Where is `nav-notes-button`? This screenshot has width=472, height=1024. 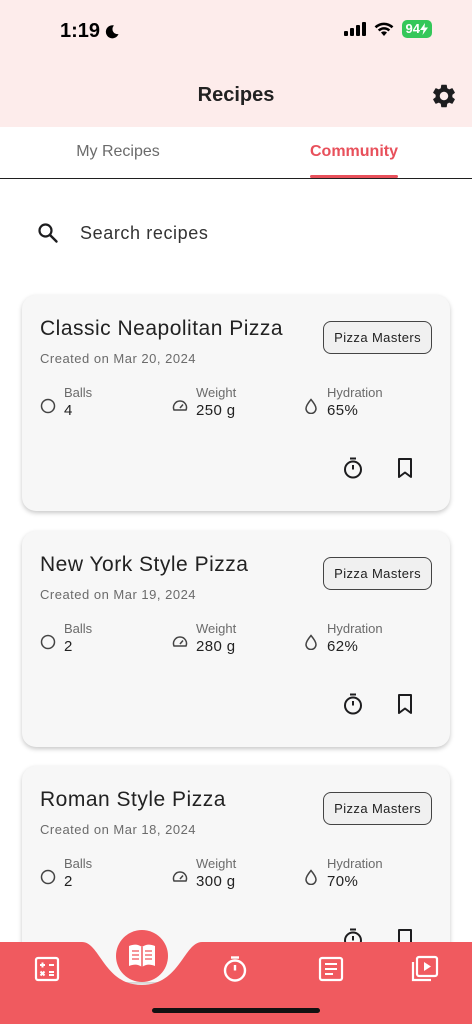 nav-notes-button is located at coordinates (331, 969).